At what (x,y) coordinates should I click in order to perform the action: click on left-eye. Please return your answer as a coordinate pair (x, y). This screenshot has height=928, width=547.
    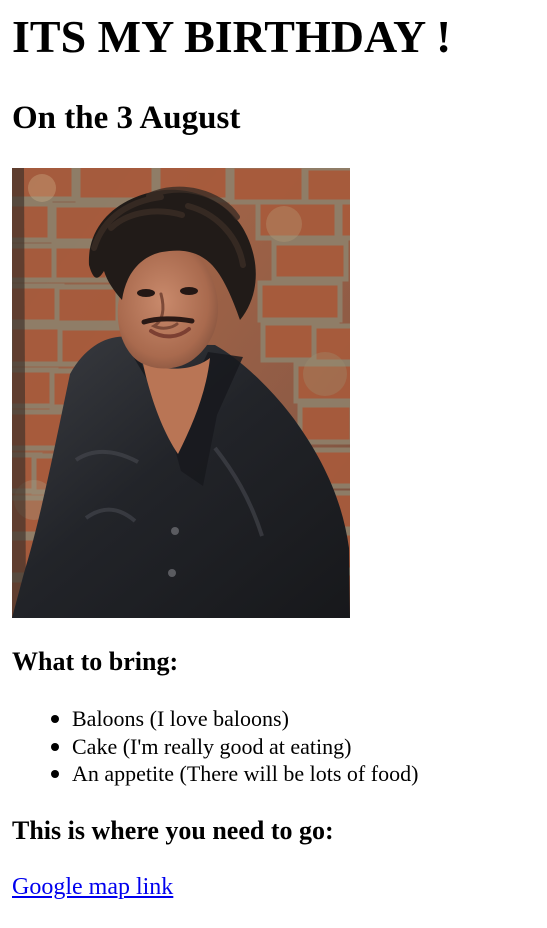
    Looking at the image, I should click on (146, 293).